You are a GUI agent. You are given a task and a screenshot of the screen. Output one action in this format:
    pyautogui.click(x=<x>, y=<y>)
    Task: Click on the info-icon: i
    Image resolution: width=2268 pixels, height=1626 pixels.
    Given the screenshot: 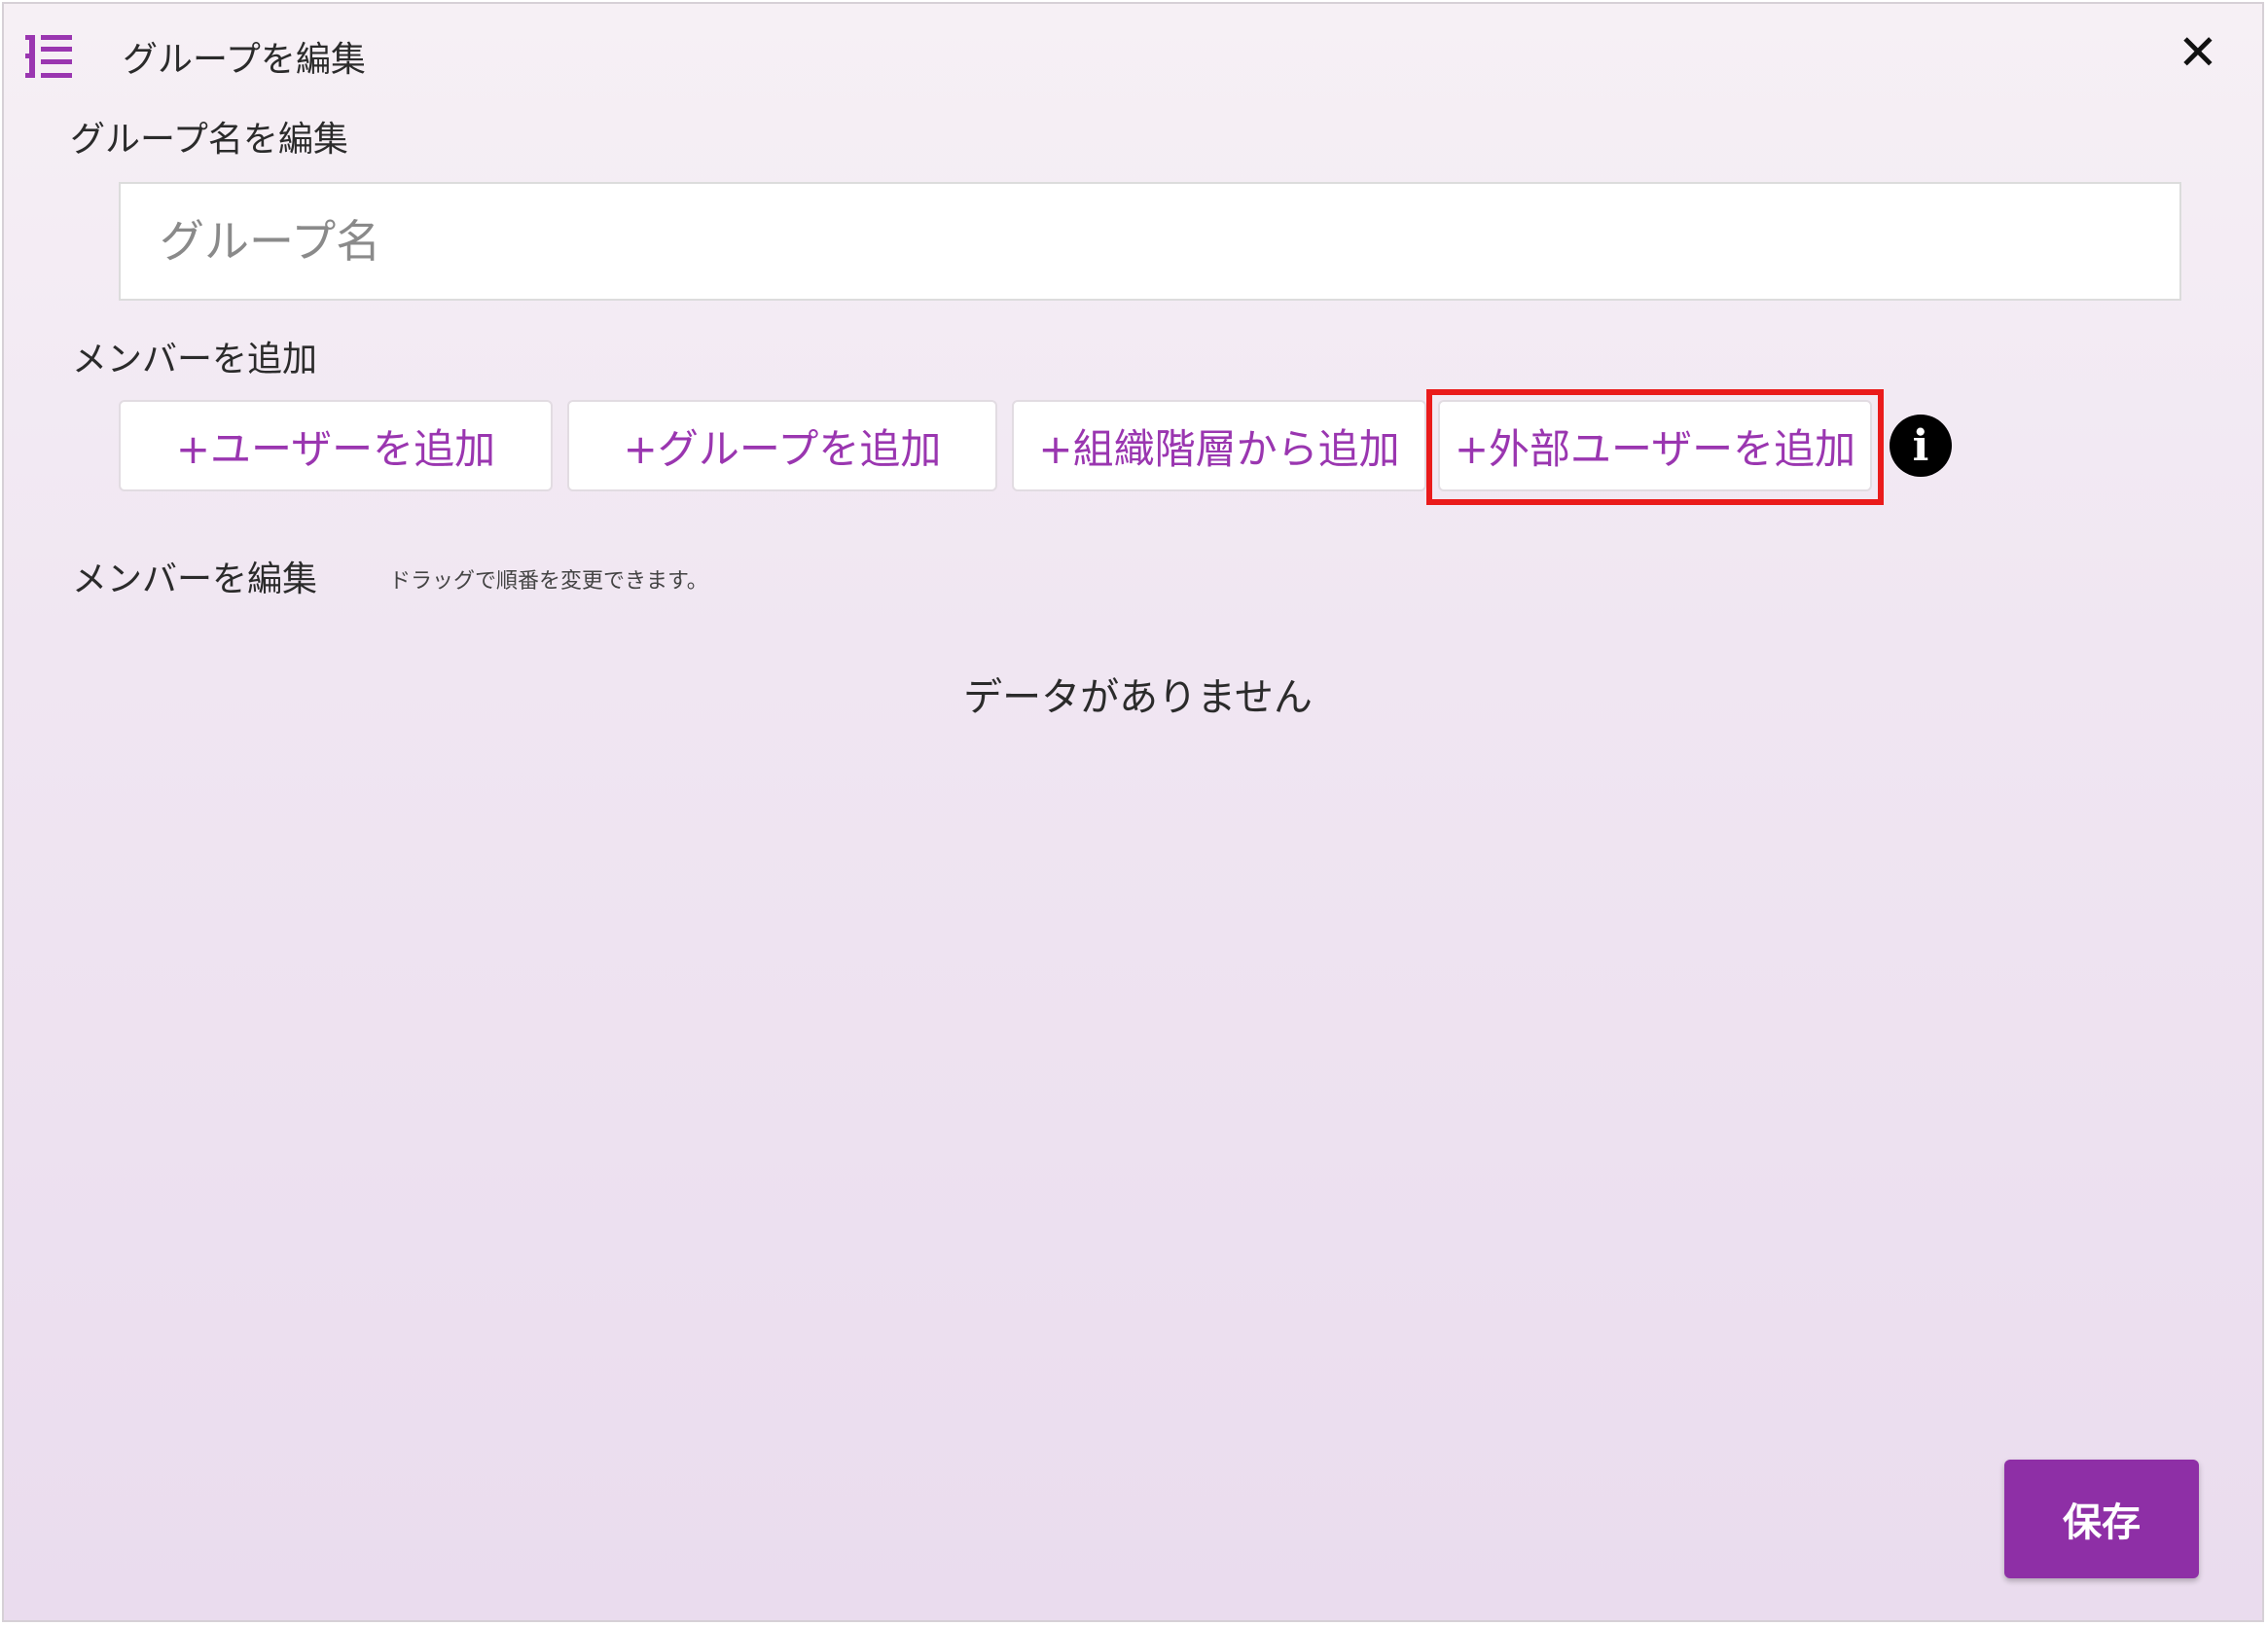 What is the action you would take?
    pyautogui.click(x=1921, y=446)
    